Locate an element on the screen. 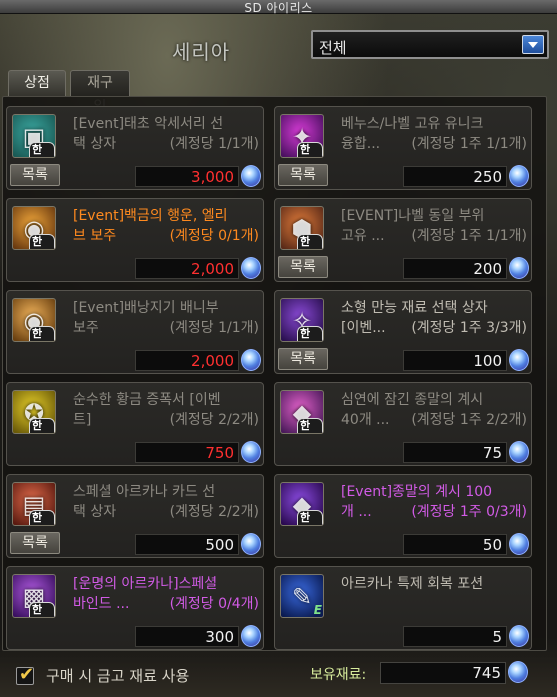 This screenshot has height=697, width=557. chest-icon: ▩한정 is located at coordinates (34, 596).